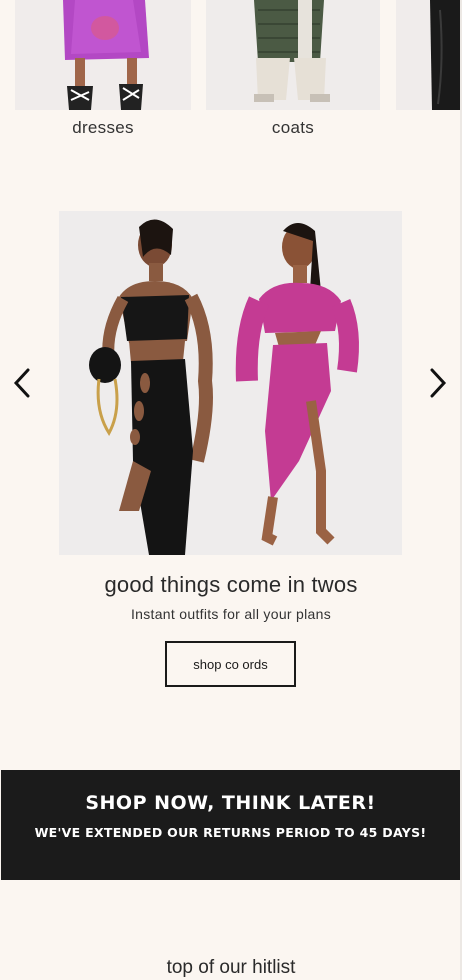 The height and width of the screenshot is (980, 462). I want to click on chevron-left-icon, so click(21, 383).